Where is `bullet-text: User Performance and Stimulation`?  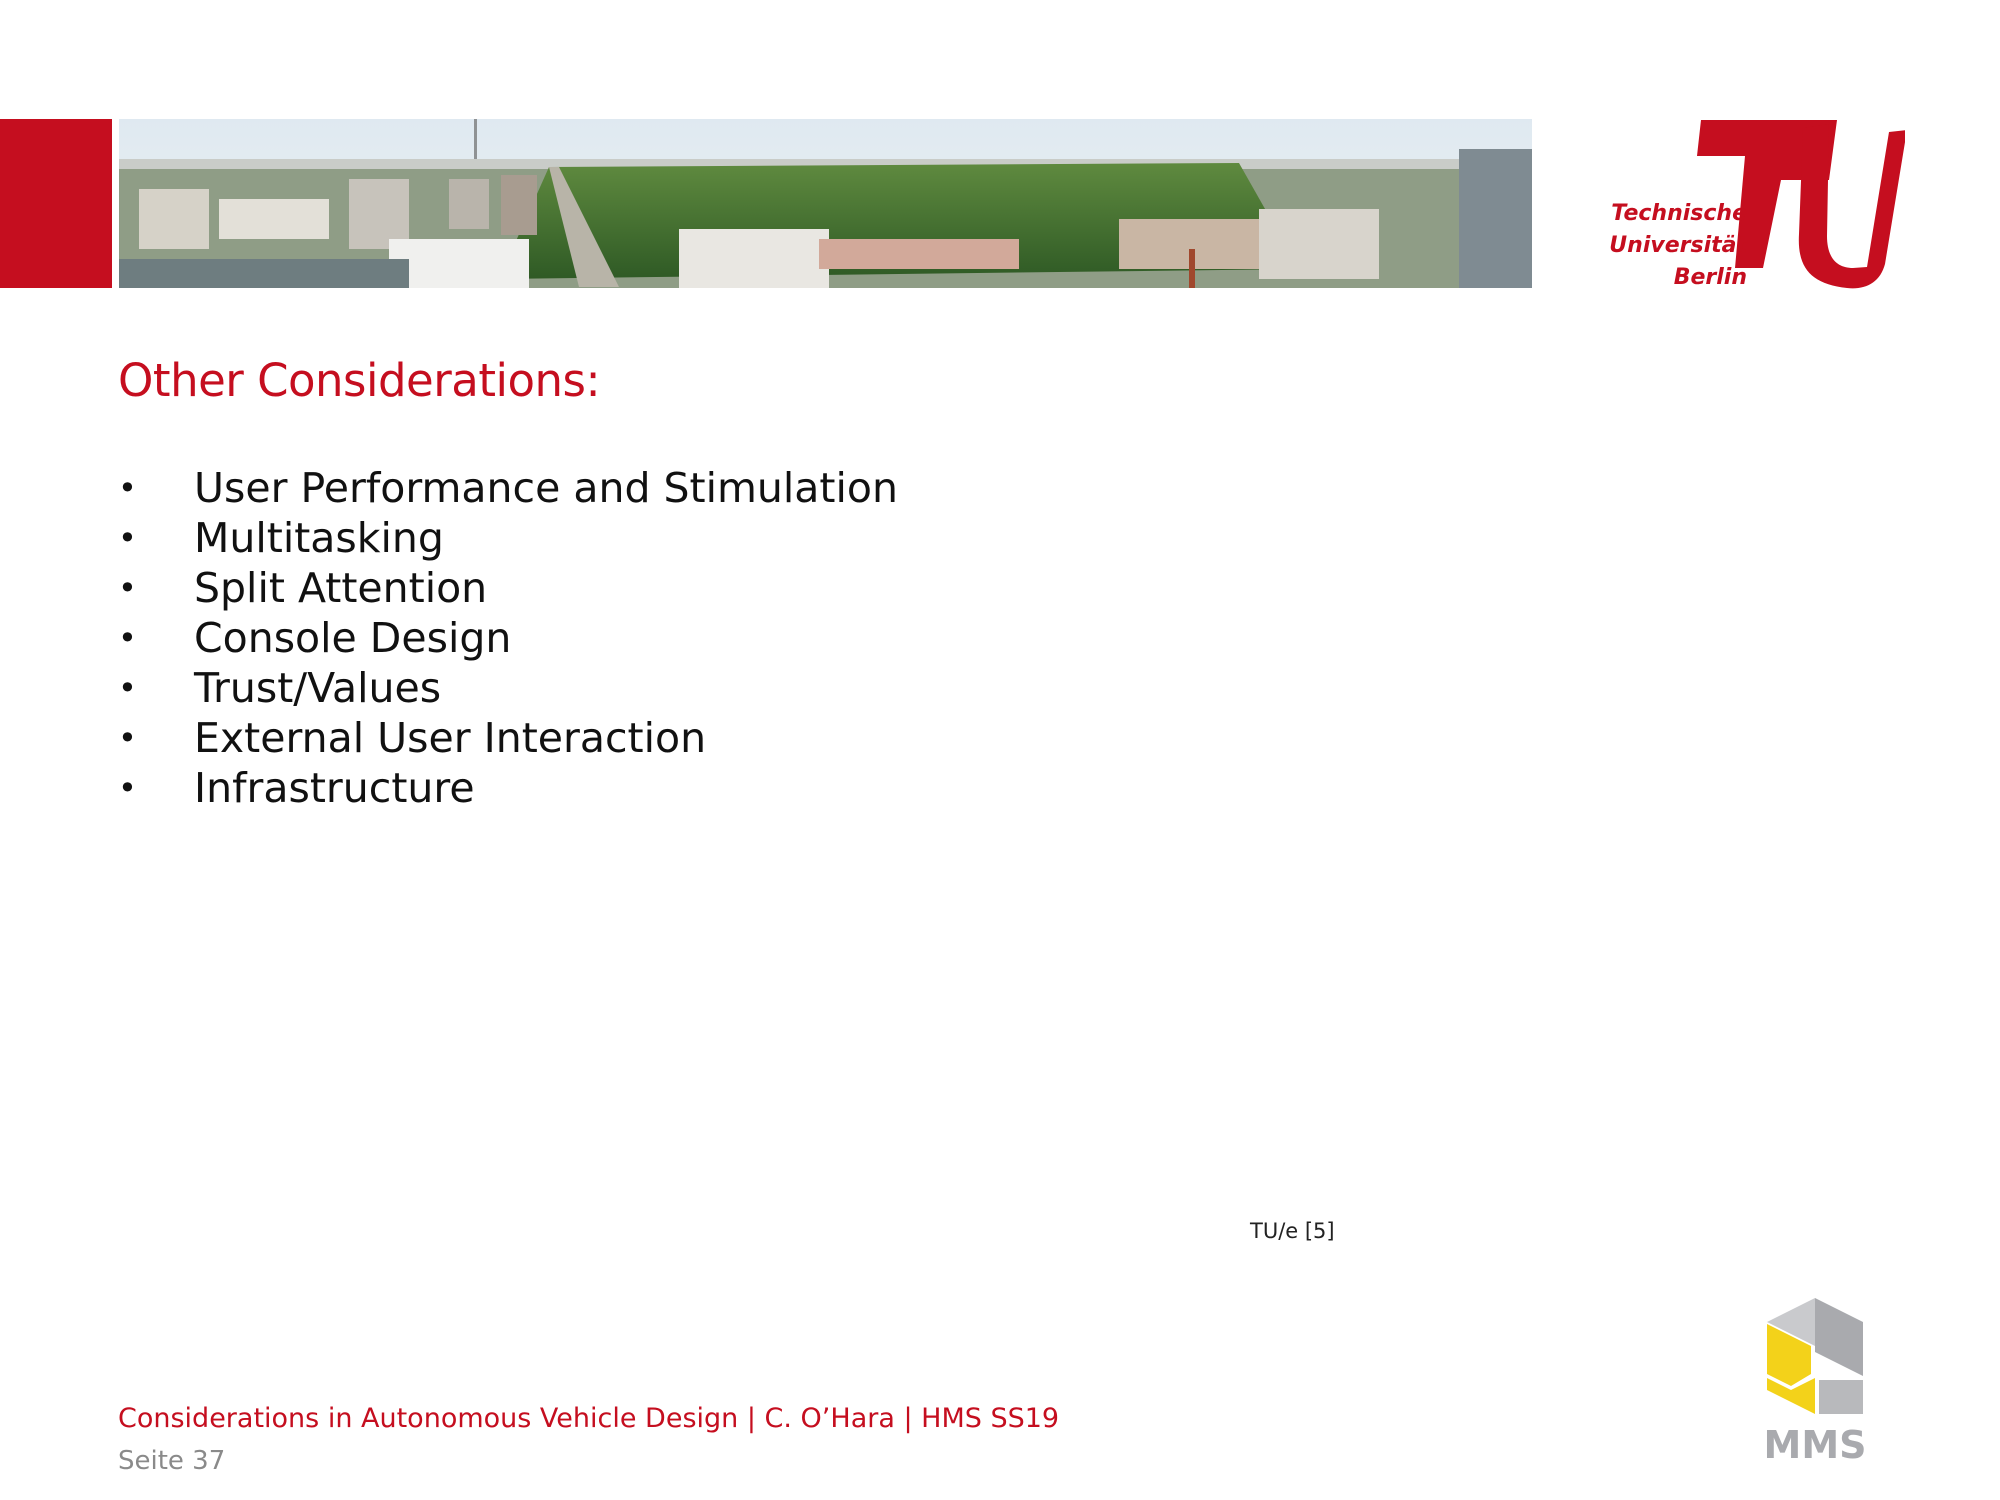
bullet-text: User Performance and Stimulation is located at coordinates (546, 488).